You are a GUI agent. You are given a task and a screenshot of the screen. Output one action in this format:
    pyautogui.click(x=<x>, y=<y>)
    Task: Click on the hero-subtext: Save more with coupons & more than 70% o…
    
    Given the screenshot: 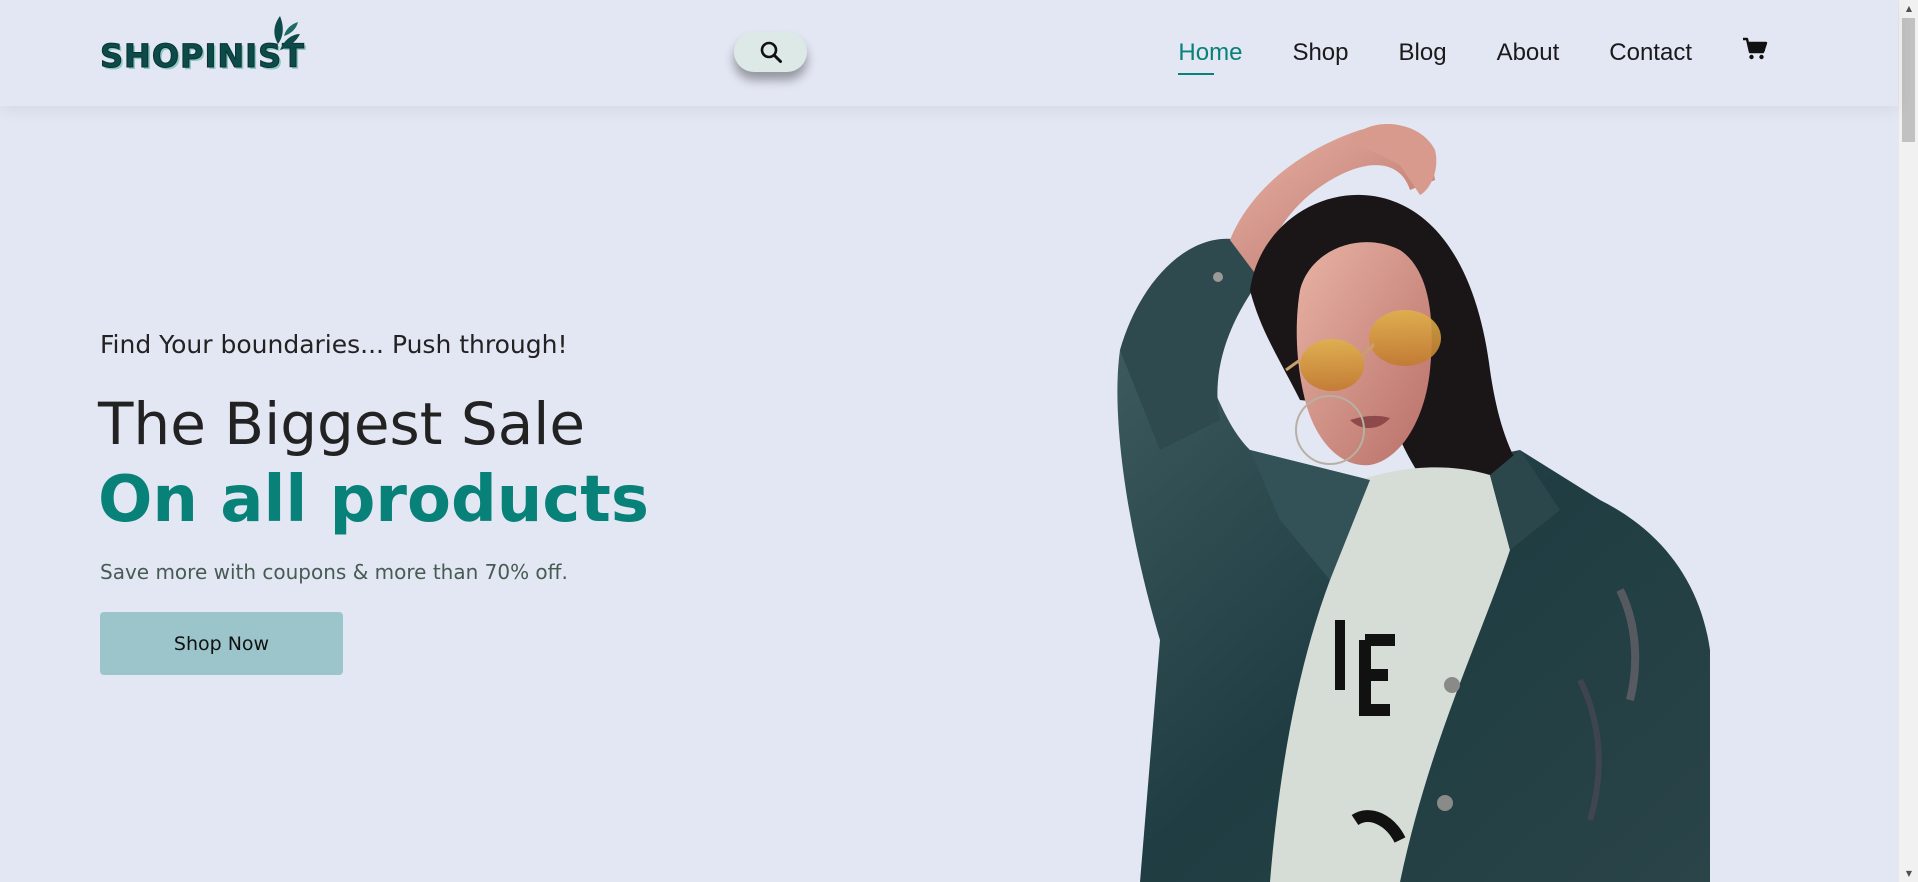 What is the action you would take?
    pyautogui.click(x=334, y=572)
    